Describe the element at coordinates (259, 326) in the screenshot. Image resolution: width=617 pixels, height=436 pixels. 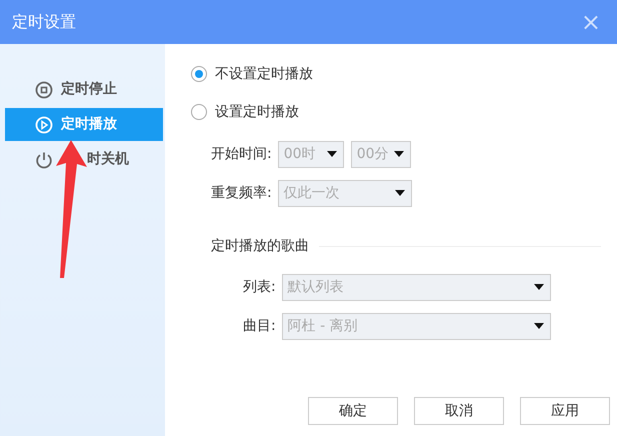
I see `field-label: 曲目:` at that location.